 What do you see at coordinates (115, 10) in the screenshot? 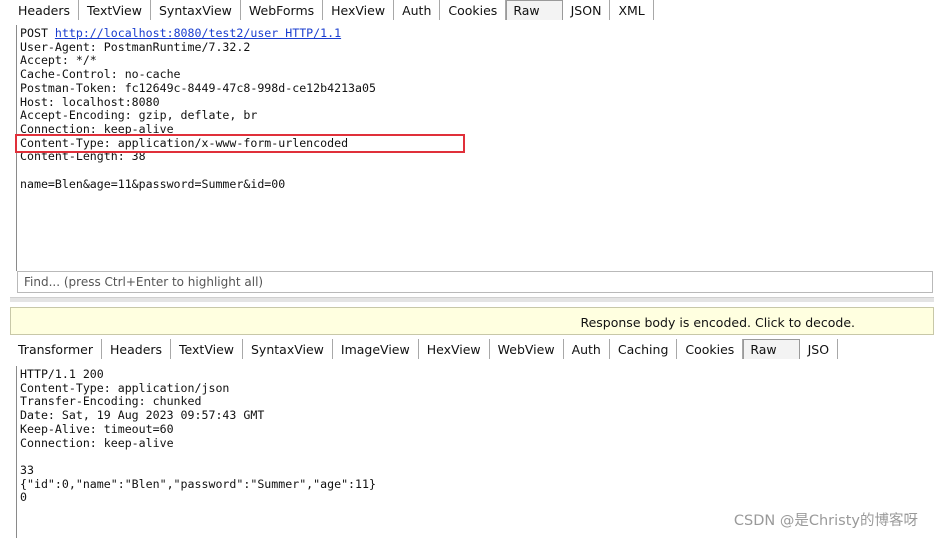
I see `tab-req-textview: TextView` at bounding box center [115, 10].